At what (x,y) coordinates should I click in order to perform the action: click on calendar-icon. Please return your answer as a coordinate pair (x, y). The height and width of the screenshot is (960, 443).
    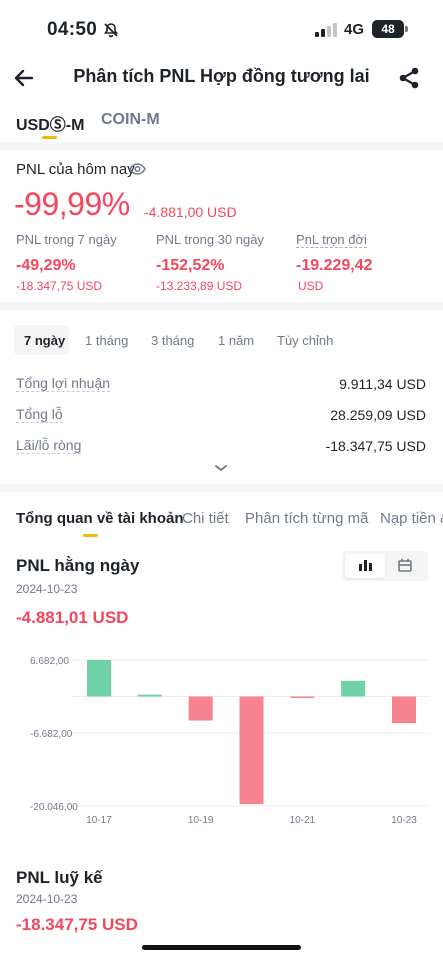
    Looking at the image, I should click on (405, 565).